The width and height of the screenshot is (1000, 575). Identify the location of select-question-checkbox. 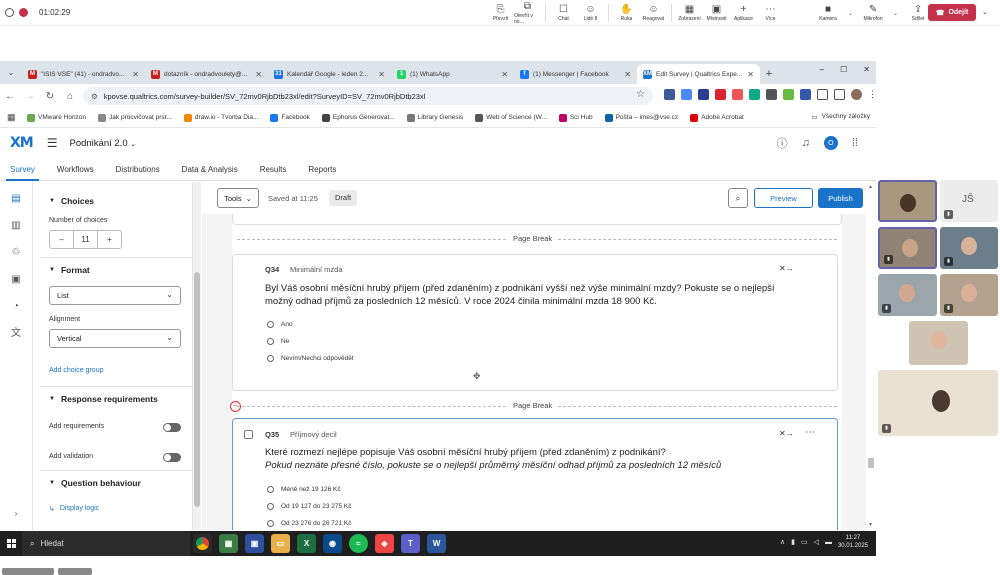
(248, 434).